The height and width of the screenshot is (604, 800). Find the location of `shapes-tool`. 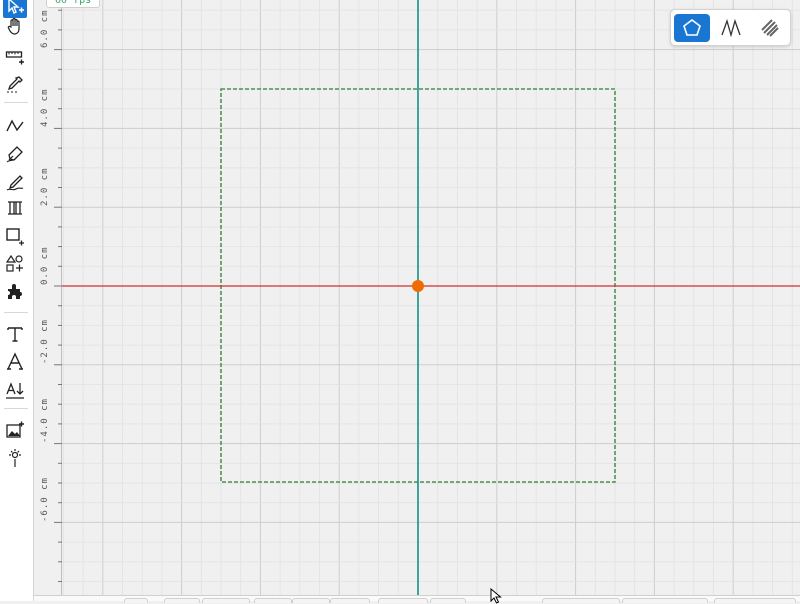

shapes-tool is located at coordinates (15, 264).